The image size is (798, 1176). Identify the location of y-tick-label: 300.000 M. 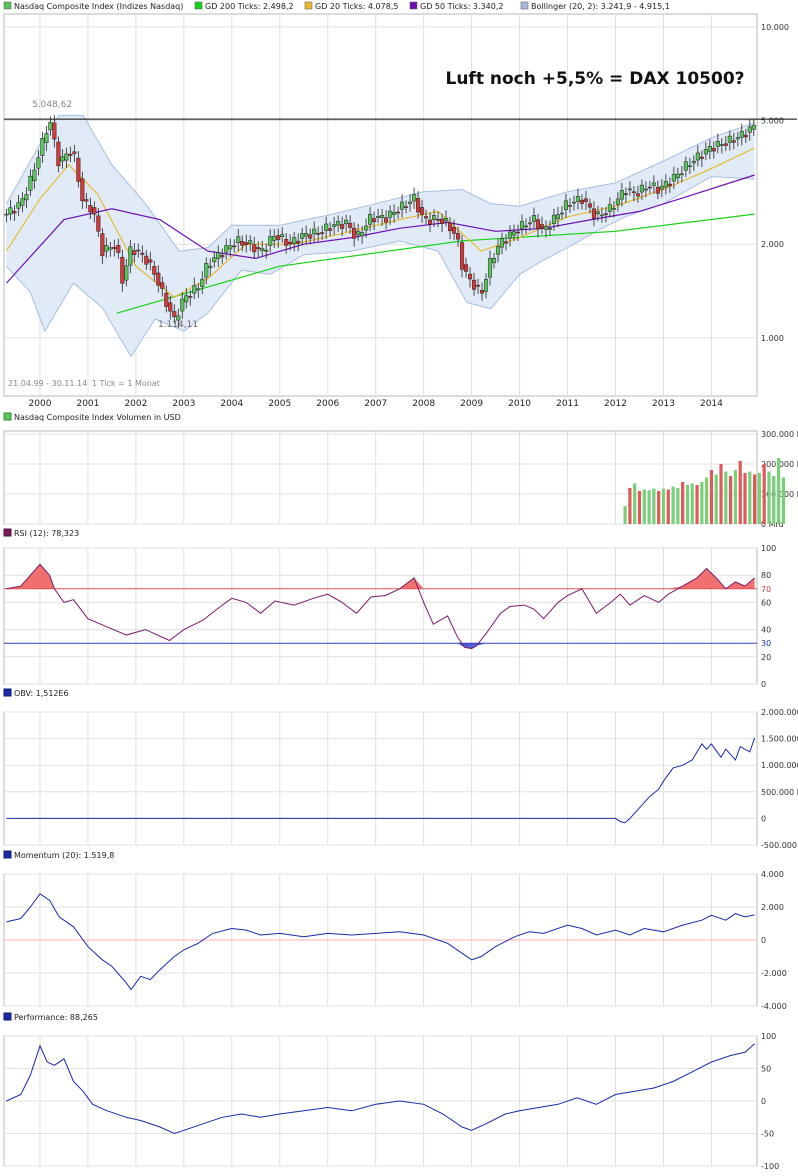
(779, 434).